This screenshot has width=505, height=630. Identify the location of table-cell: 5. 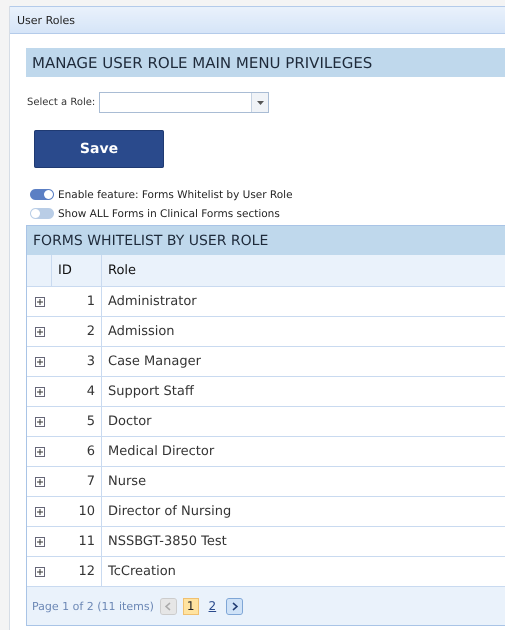
(77, 421).